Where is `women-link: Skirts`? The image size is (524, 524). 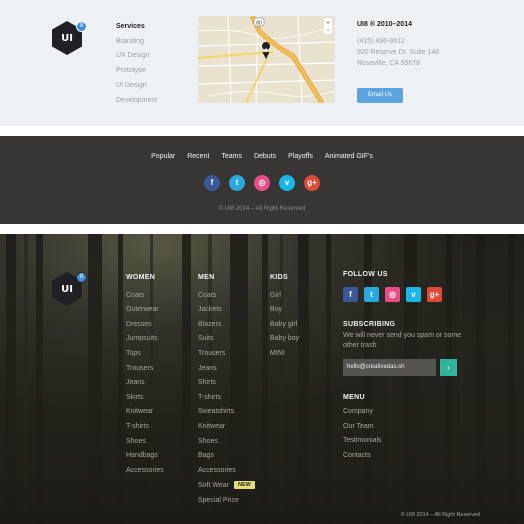
women-link: Skirts is located at coordinates (145, 398).